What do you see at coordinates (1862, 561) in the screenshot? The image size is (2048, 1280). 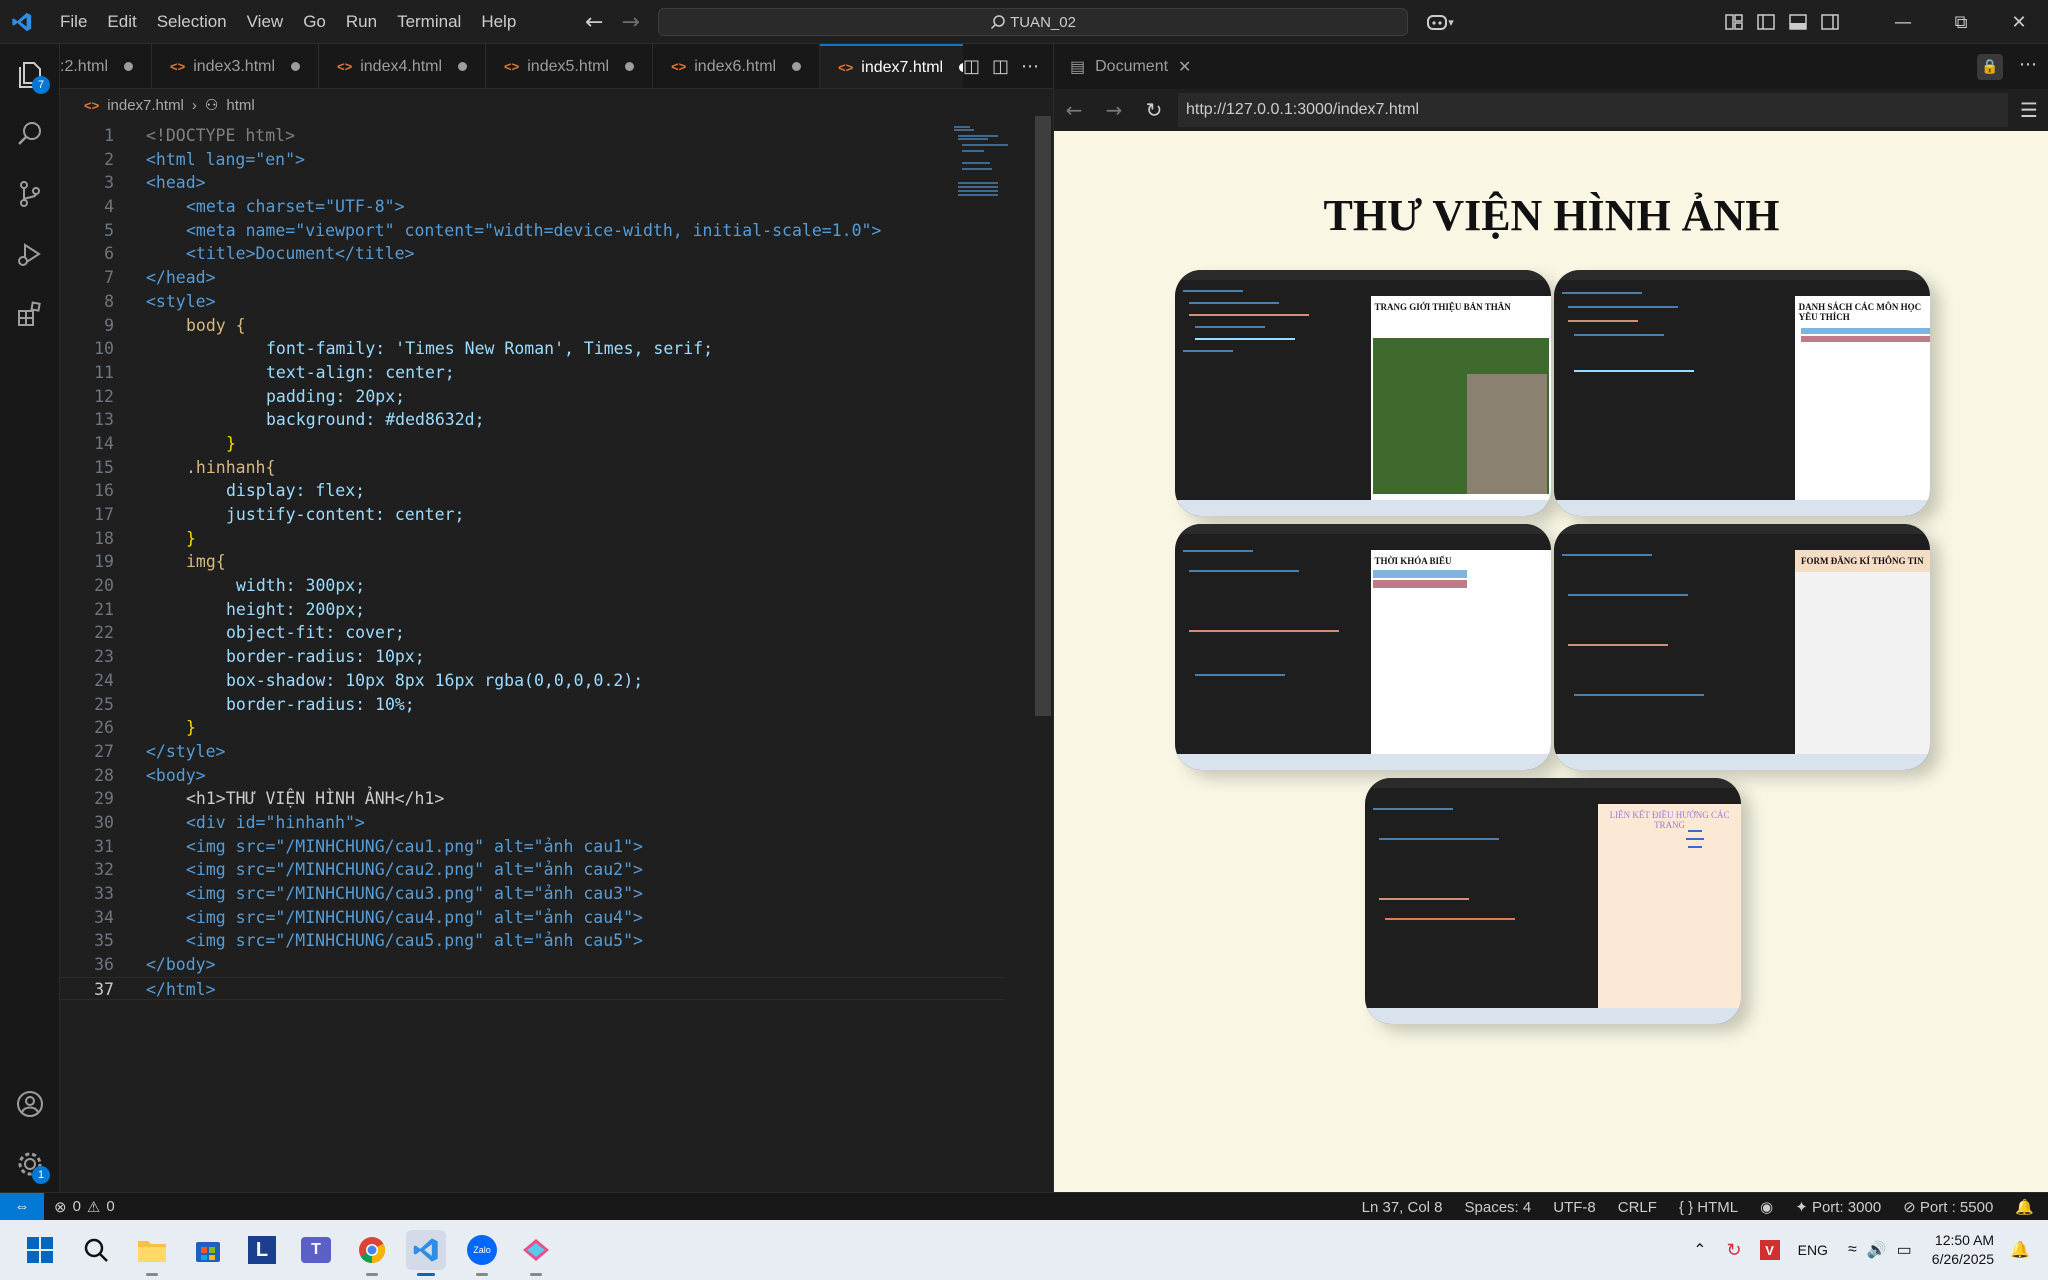 I see `shot-title: FORM ĐĂNG KÍ THÔNG TIN` at bounding box center [1862, 561].